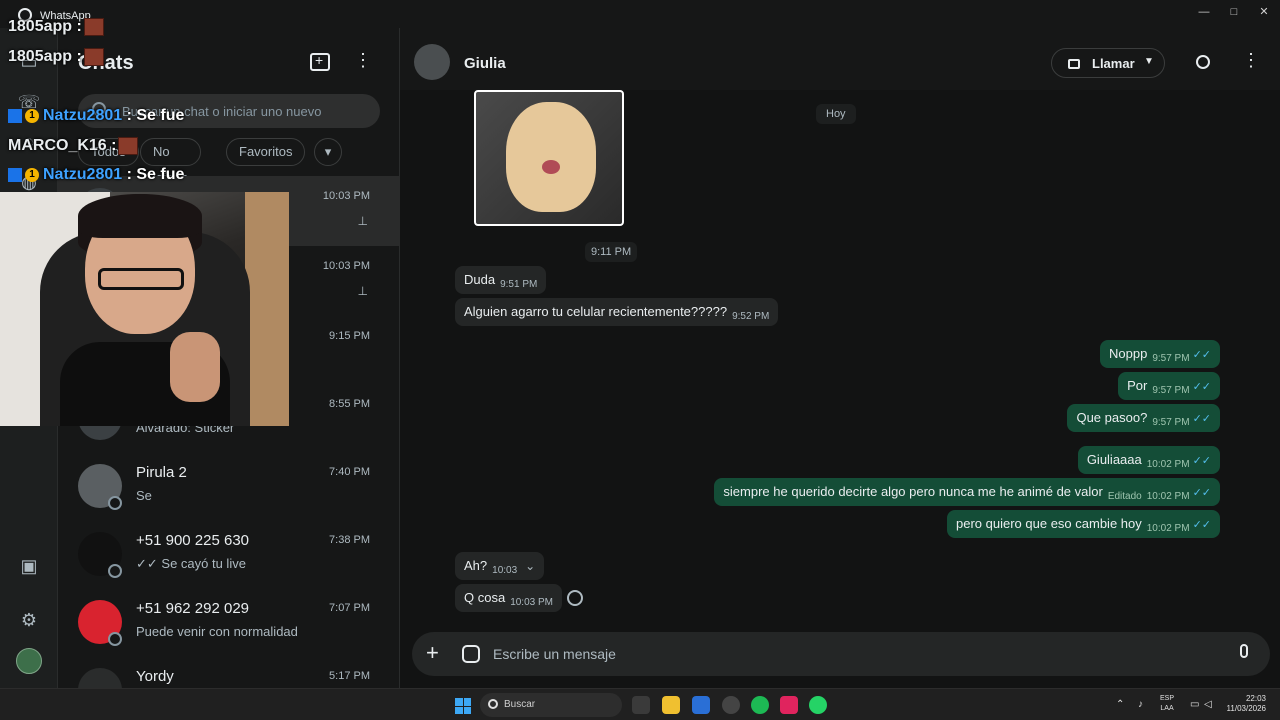 The height and width of the screenshot is (720, 1280). I want to click on contact-name: Giulia, so click(485, 63).